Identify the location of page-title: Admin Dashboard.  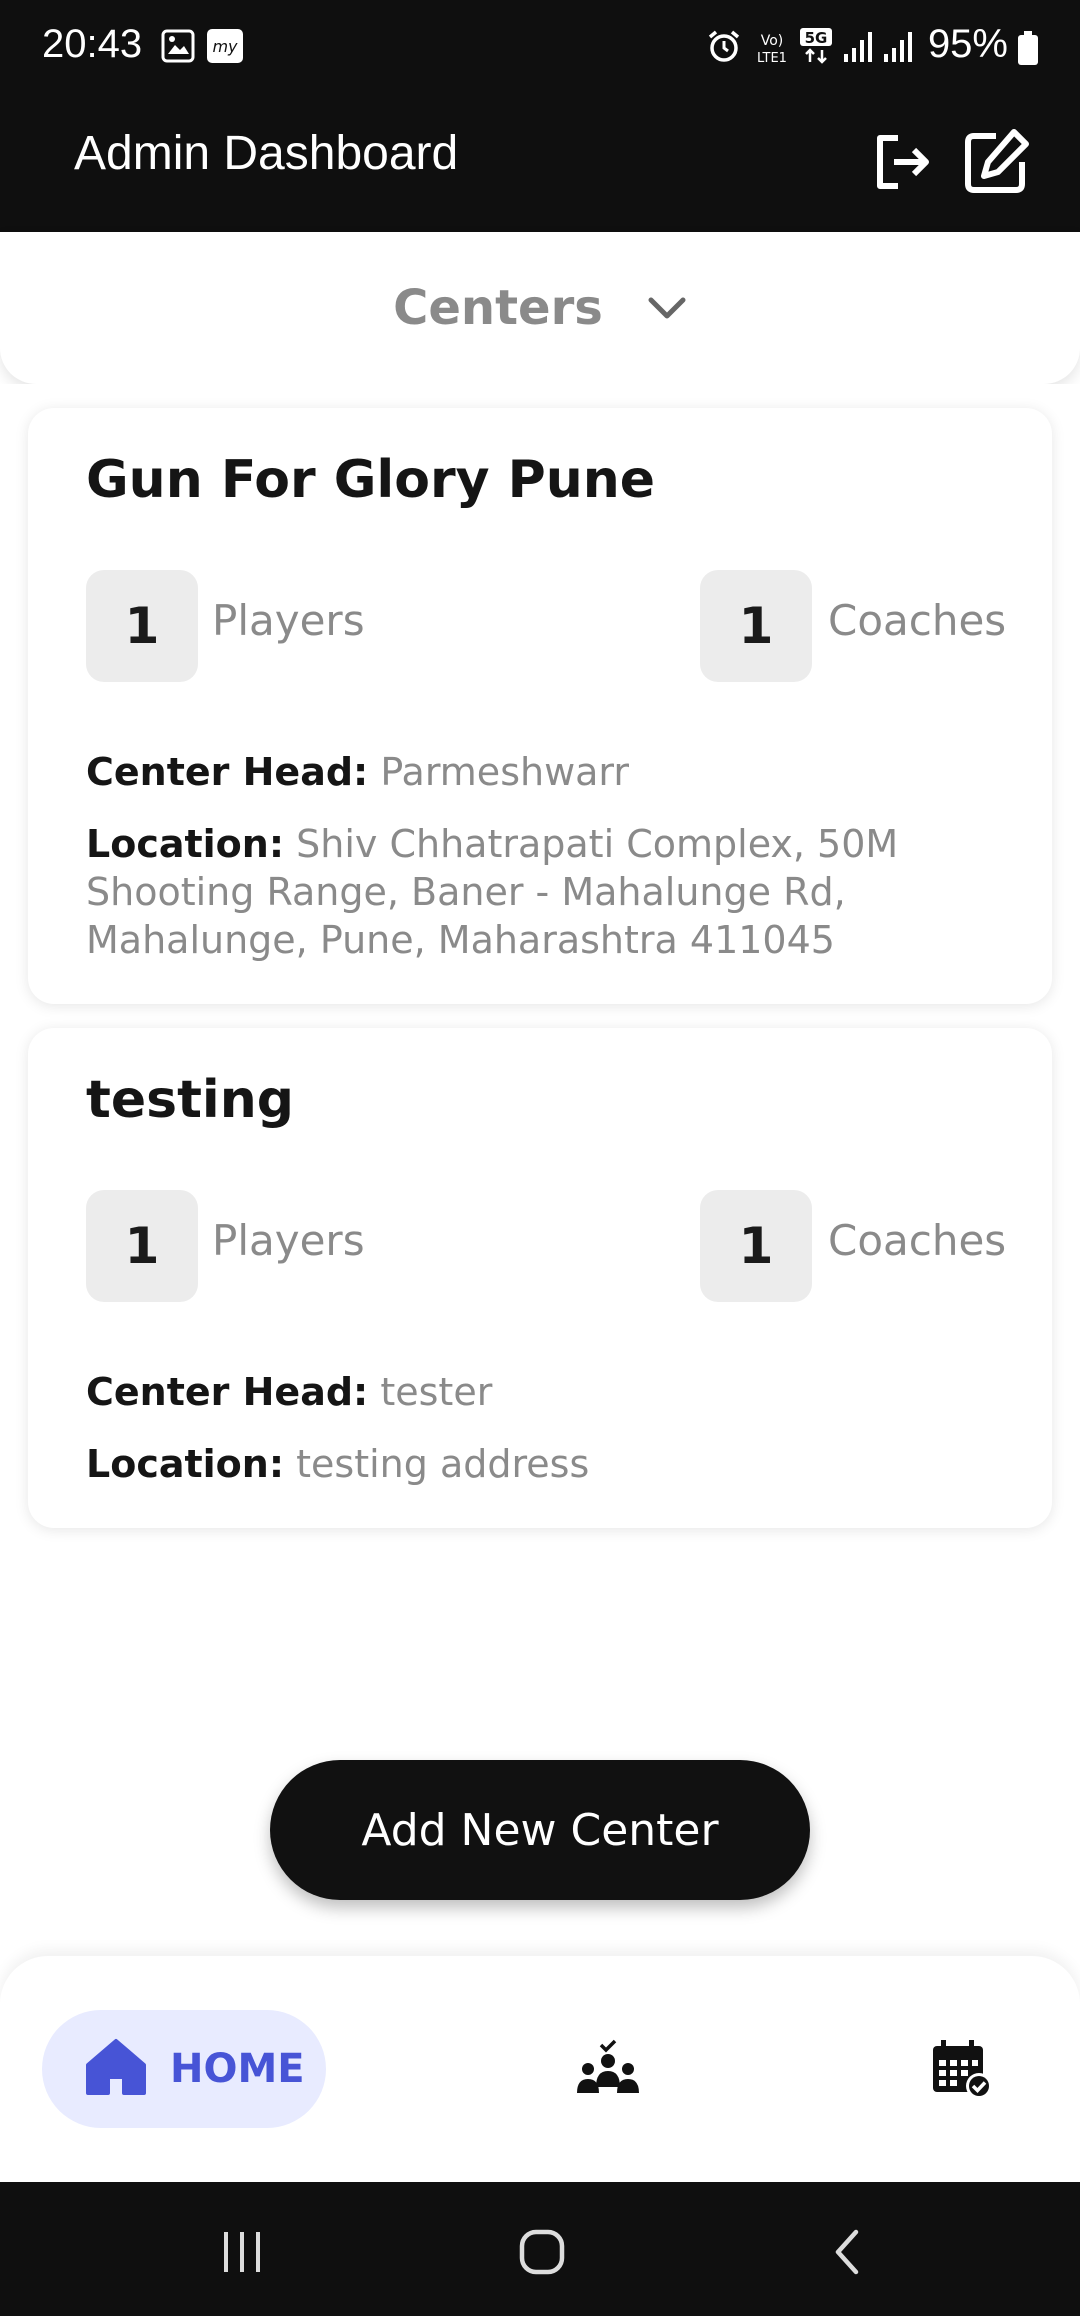
(266, 153).